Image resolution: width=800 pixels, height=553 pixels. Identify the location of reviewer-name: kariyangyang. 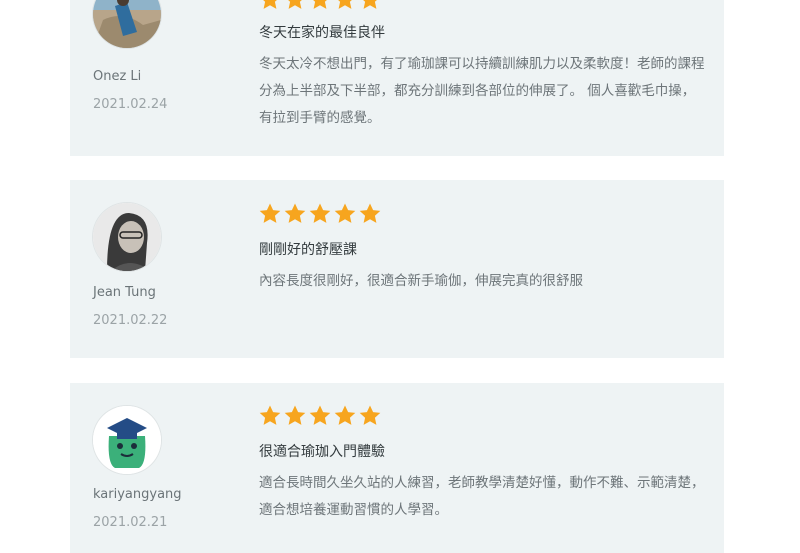
(137, 494).